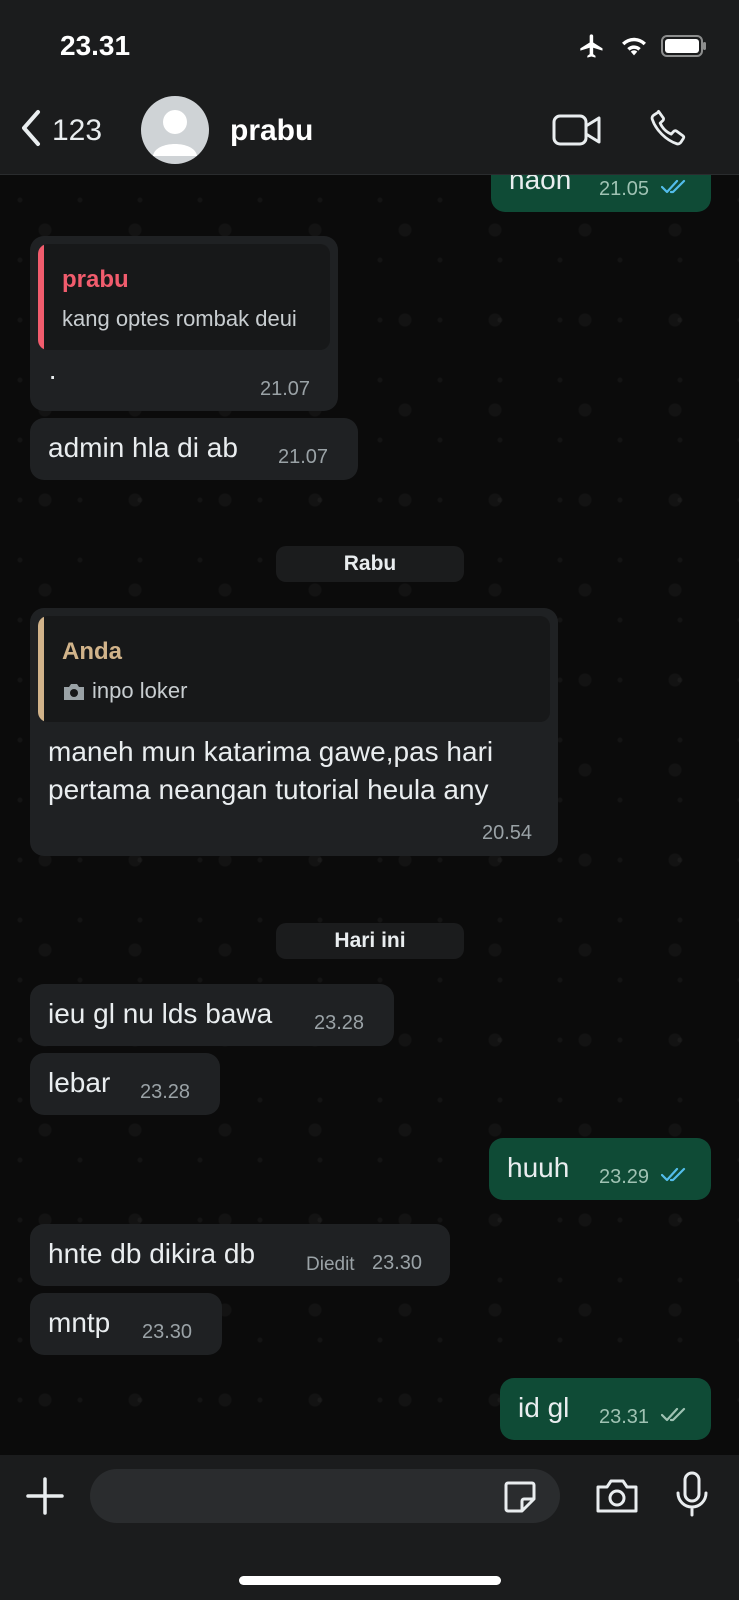  I want to click on quote-text: inpo loker, so click(140, 690).